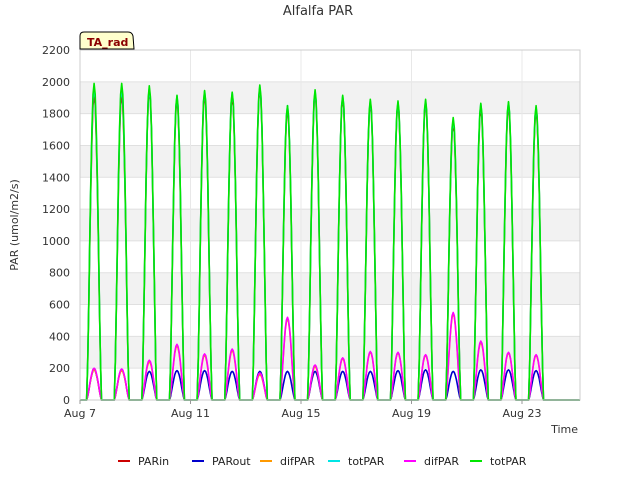 This screenshot has height=480, width=640. I want to click on y-tick-label: 1600, so click(56, 145).